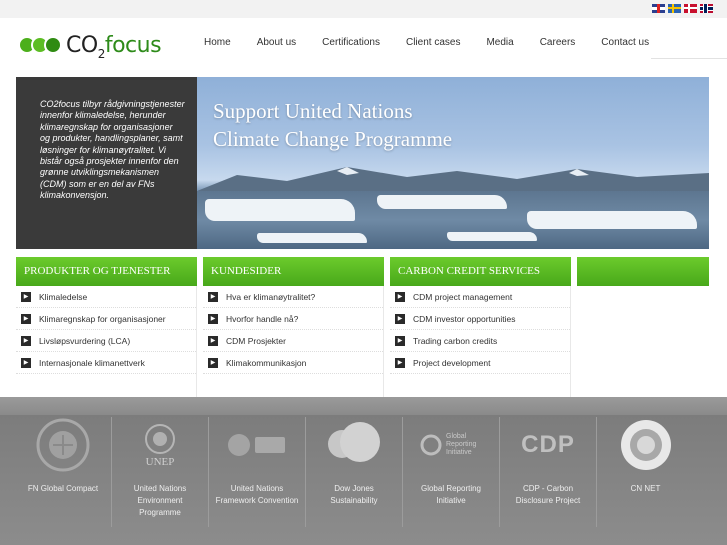 Image resolution: width=727 pixels, height=545 pixels. What do you see at coordinates (293, 319) in the screenshot?
I see `list-item: ▶ Hvorfor handle nå?` at bounding box center [293, 319].